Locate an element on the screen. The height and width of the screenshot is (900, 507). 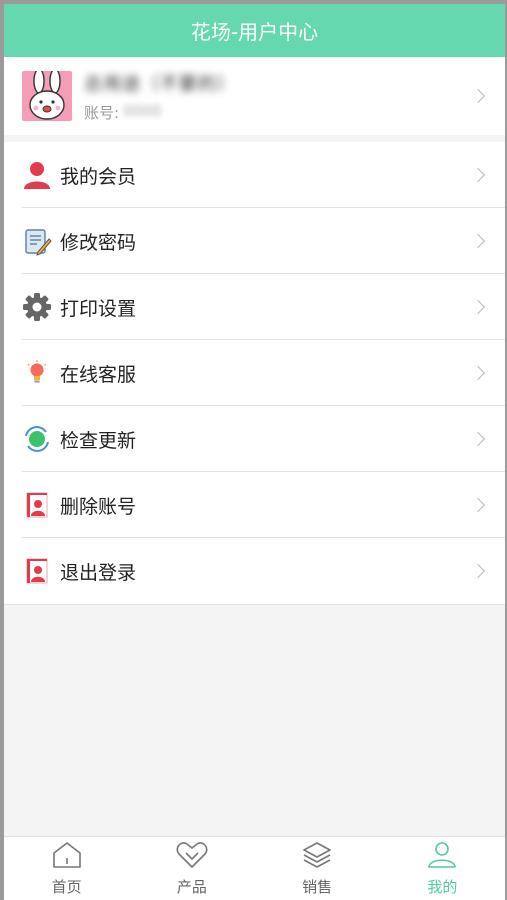
home-icon is located at coordinates (67, 857).